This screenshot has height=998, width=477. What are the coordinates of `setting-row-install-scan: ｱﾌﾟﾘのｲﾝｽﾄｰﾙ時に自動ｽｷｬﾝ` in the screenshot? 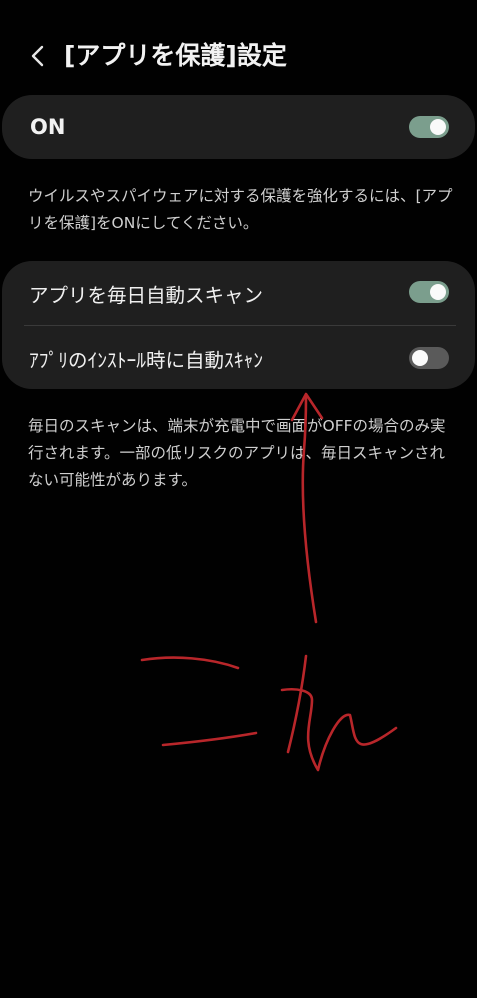 It's located at (238, 357).